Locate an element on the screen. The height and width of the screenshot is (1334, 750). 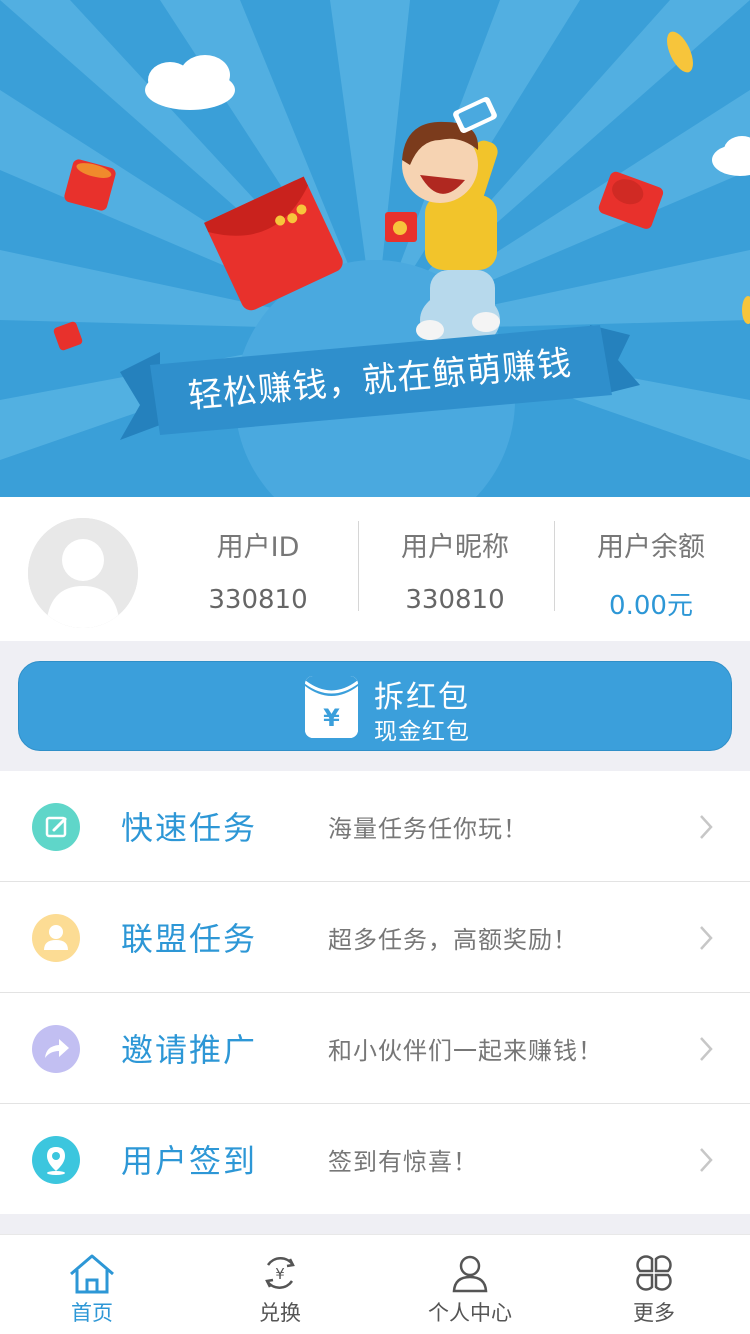
tab-label: 首页 is located at coordinates (92, 1313).